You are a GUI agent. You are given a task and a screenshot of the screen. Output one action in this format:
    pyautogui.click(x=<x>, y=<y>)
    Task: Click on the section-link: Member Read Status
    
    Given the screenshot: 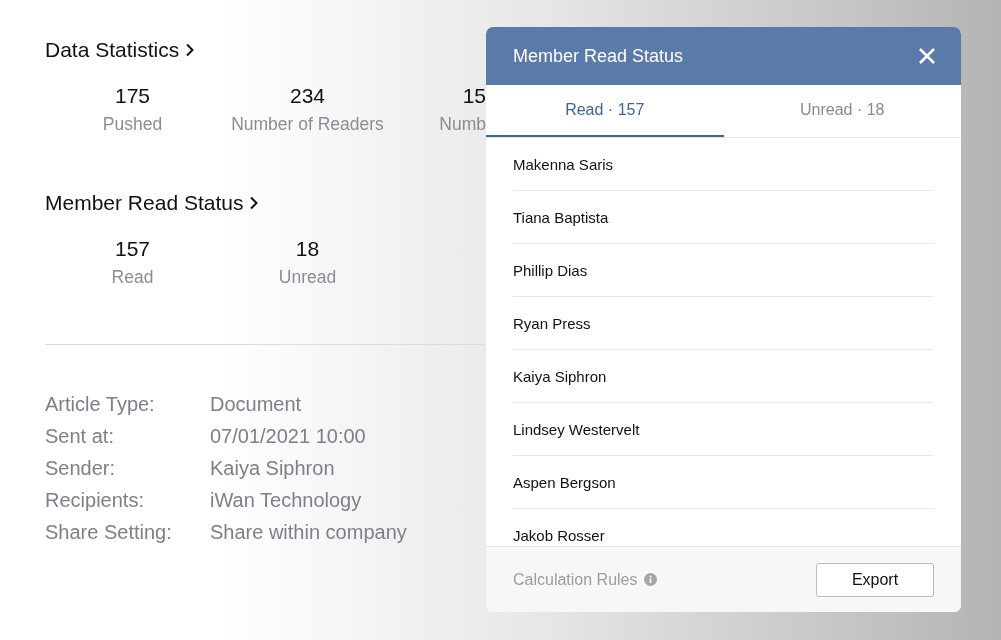 What is the action you would take?
    pyautogui.click(x=144, y=203)
    